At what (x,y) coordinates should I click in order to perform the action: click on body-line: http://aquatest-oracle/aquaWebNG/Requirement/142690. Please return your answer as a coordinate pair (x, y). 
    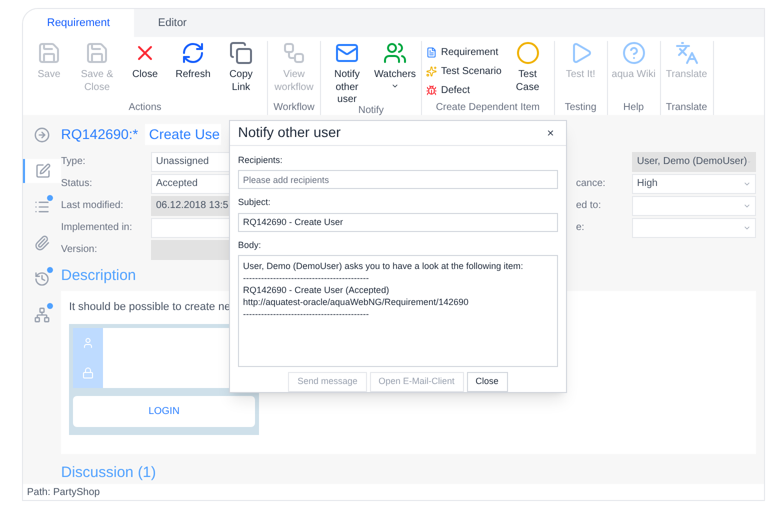
    Looking at the image, I should click on (355, 302).